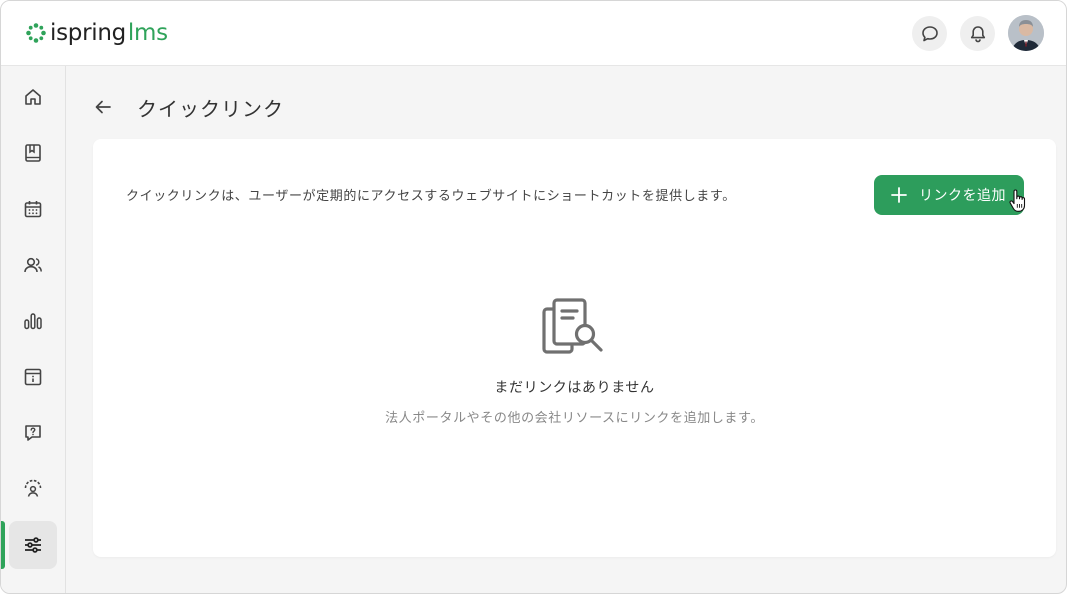 The image size is (1067, 594). I want to click on chat-bubble-icon, so click(929, 33).